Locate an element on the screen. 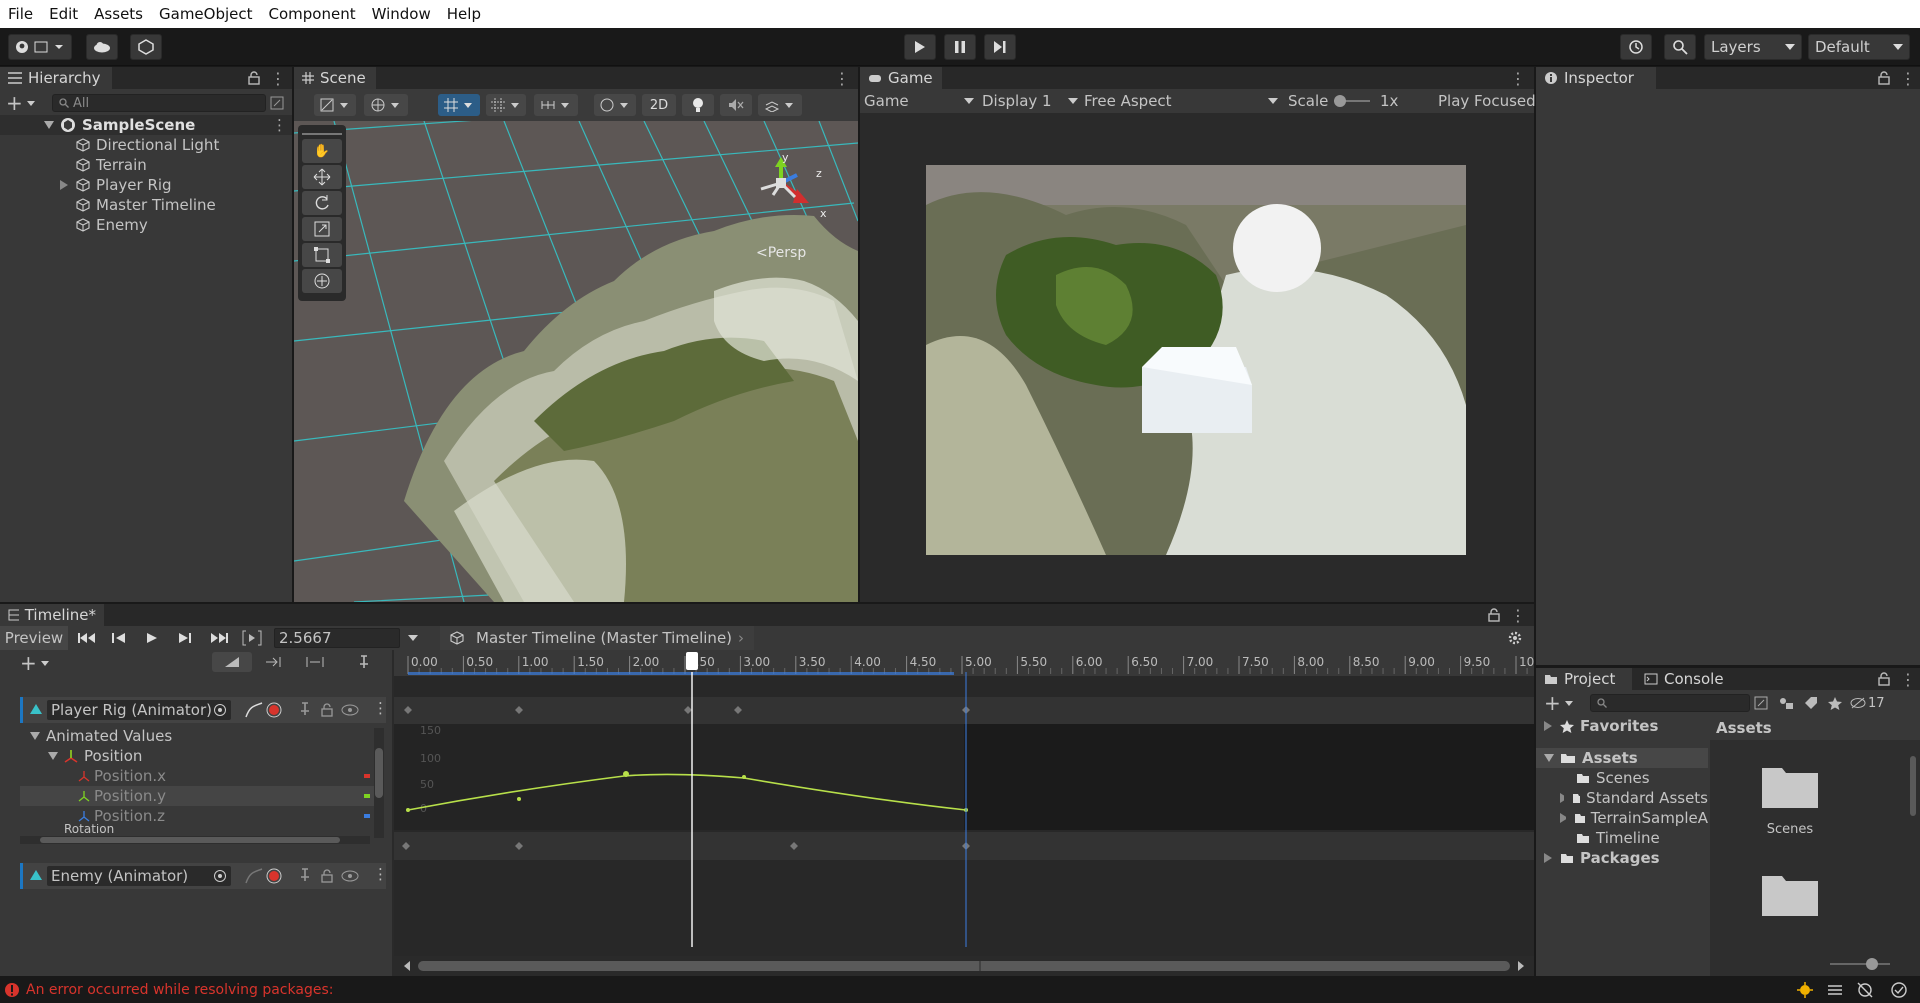 This screenshot has height=1003, width=1920. search-button is located at coordinates (1680, 47).